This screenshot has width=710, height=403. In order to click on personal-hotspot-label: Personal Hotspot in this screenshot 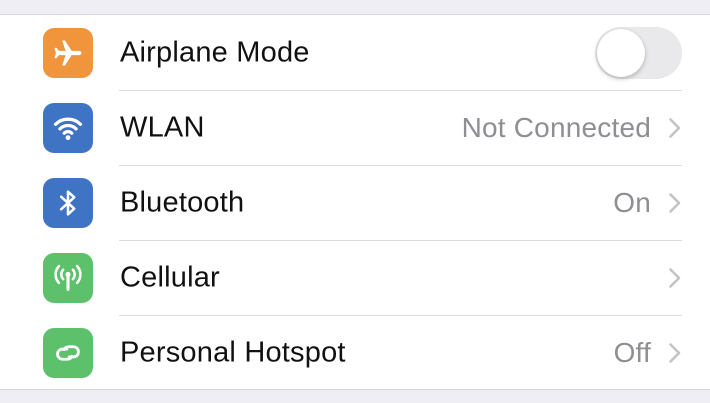, I will do `click(233, 352)`.